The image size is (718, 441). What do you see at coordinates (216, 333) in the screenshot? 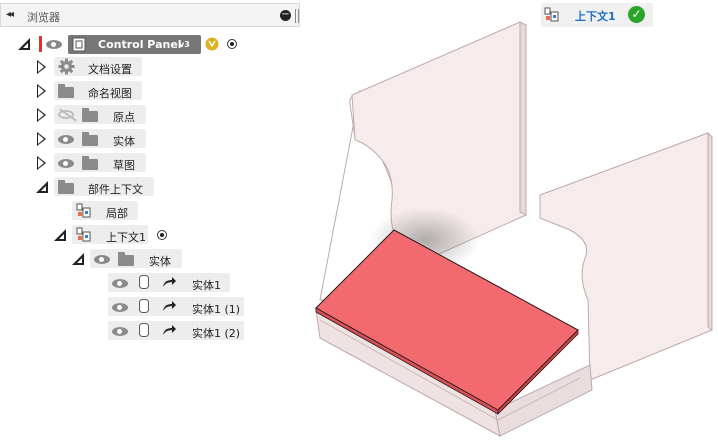
I see `tree-item-label: 实体1 (2)` at bounding box center [216, 333].